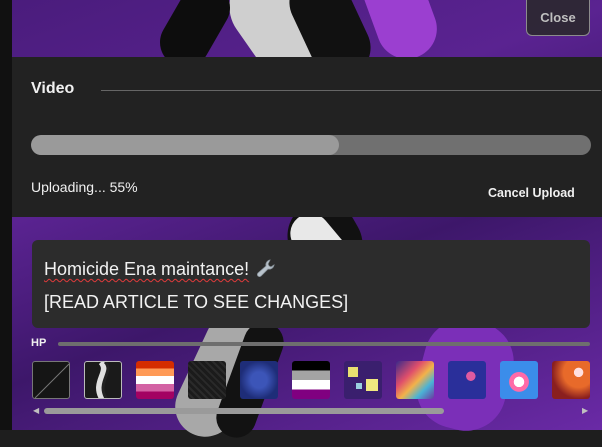 This screenshot has width=602, height=447. I want to click on video-title: Video, so click(53, 88).